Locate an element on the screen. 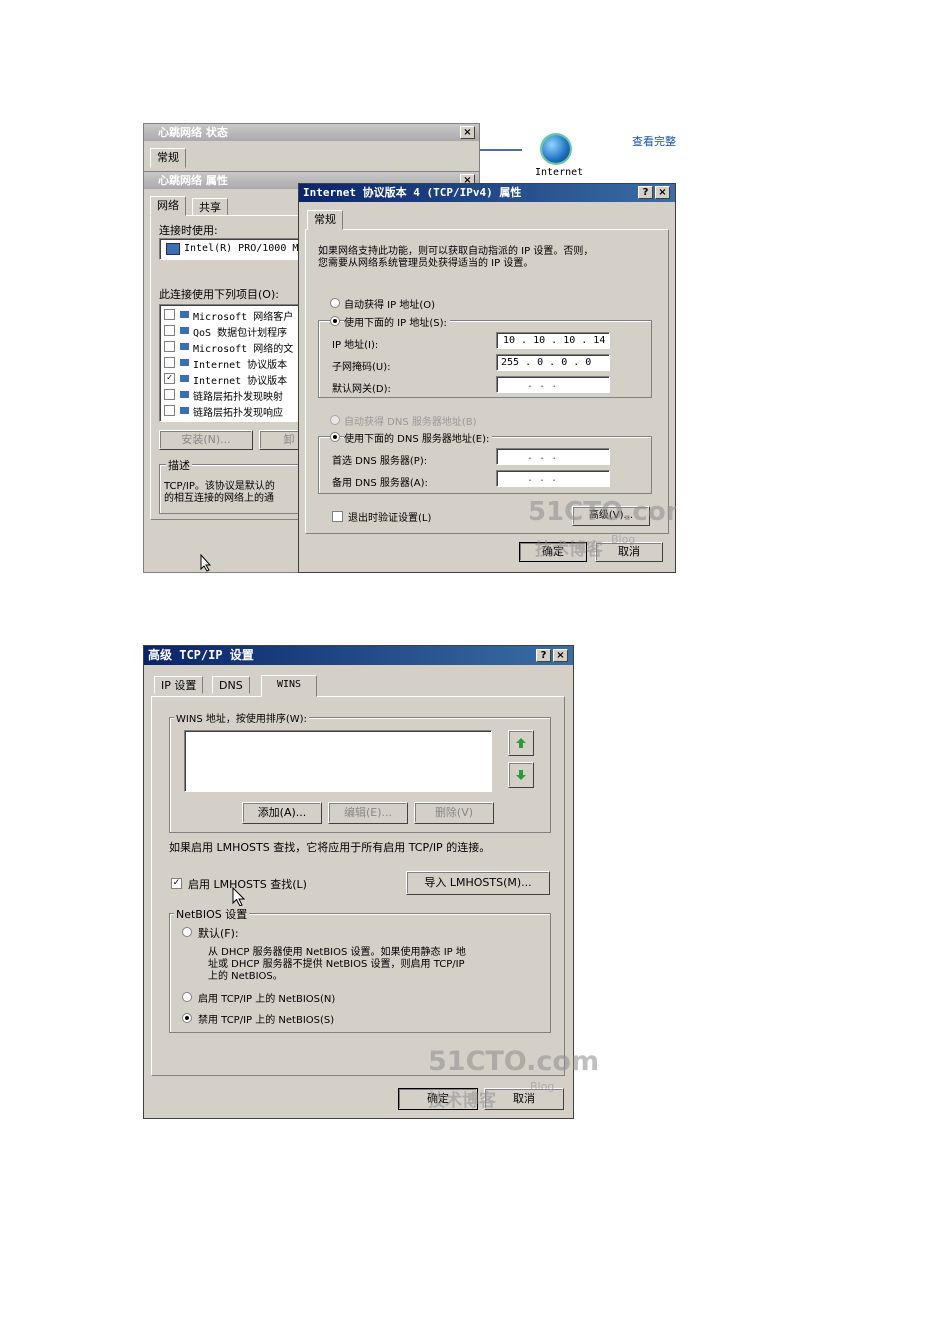 The width and height of the screenshot is (950, 1344). validate-on-exit-checkbox is located at coordinates (337, 516).